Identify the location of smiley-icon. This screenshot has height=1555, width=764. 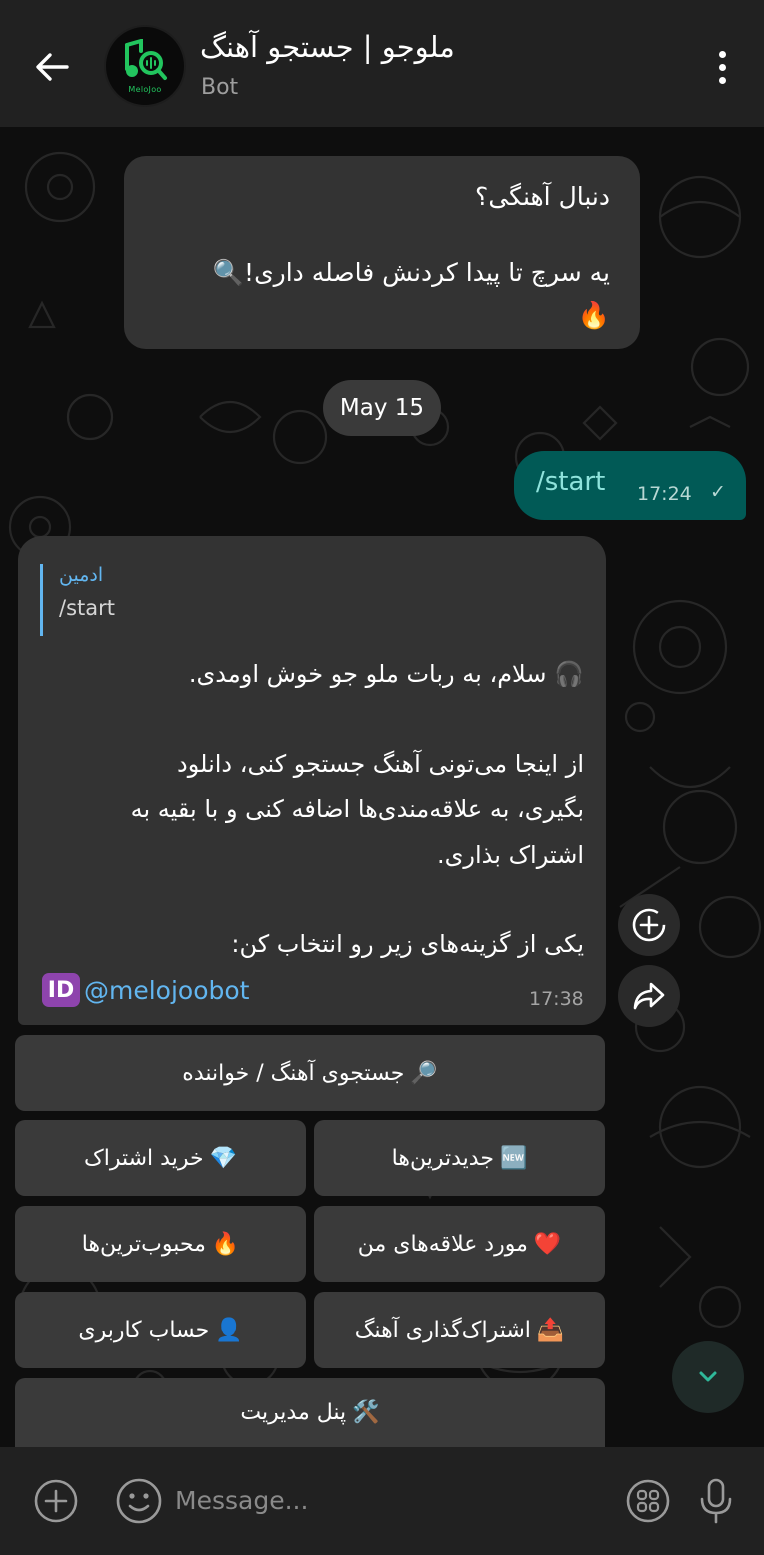
(139, 1501).